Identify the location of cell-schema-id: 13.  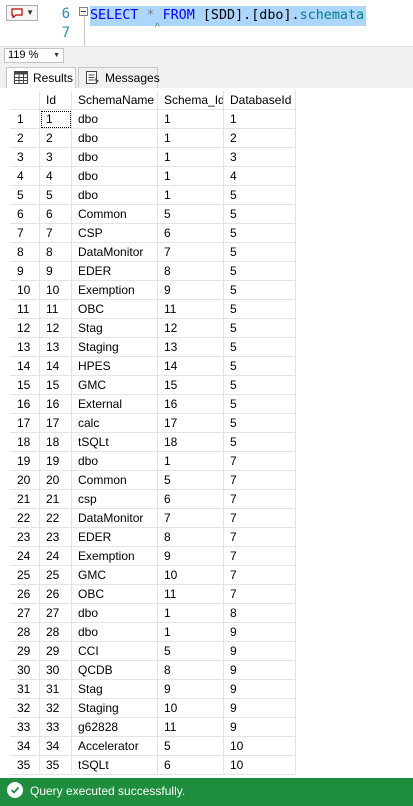
(191, 347).